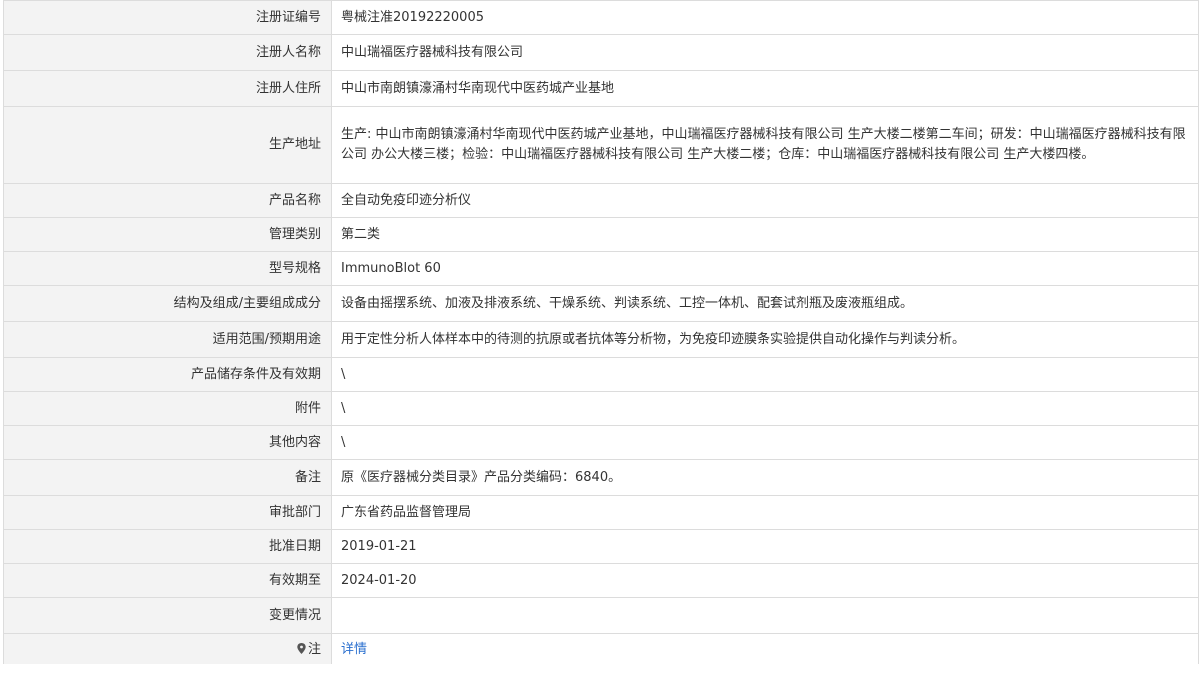 This screenshot has height=675, width=1200. Describe the element at coordinates (167, 88) in the screenshot. I see `field-label: 注册人住所` at that location.